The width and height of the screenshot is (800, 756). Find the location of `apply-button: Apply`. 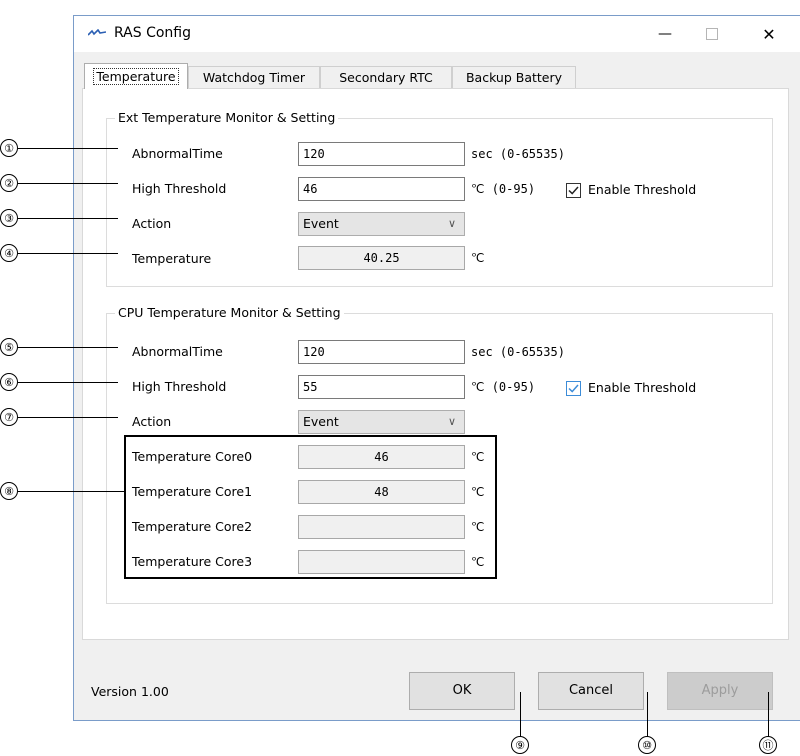

apply-button: Apply is located at coordinates (720, 691).